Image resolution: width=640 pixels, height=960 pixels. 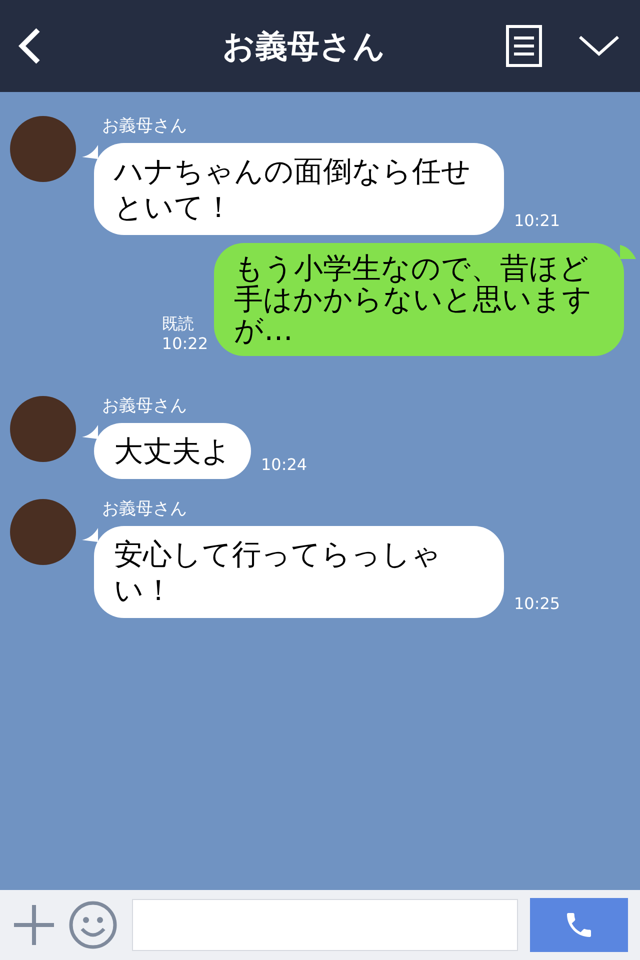 I want to click on read-receipt: 既読, so click(x=178, y=324).